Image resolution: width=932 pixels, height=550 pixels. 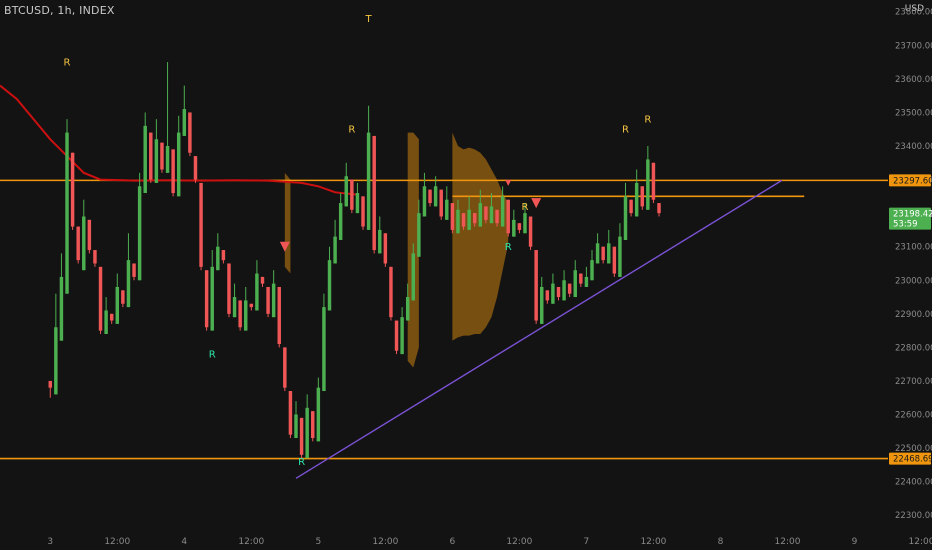 I want to click on price-label-2: 23198.4253:59, so click(x=910, y=218).